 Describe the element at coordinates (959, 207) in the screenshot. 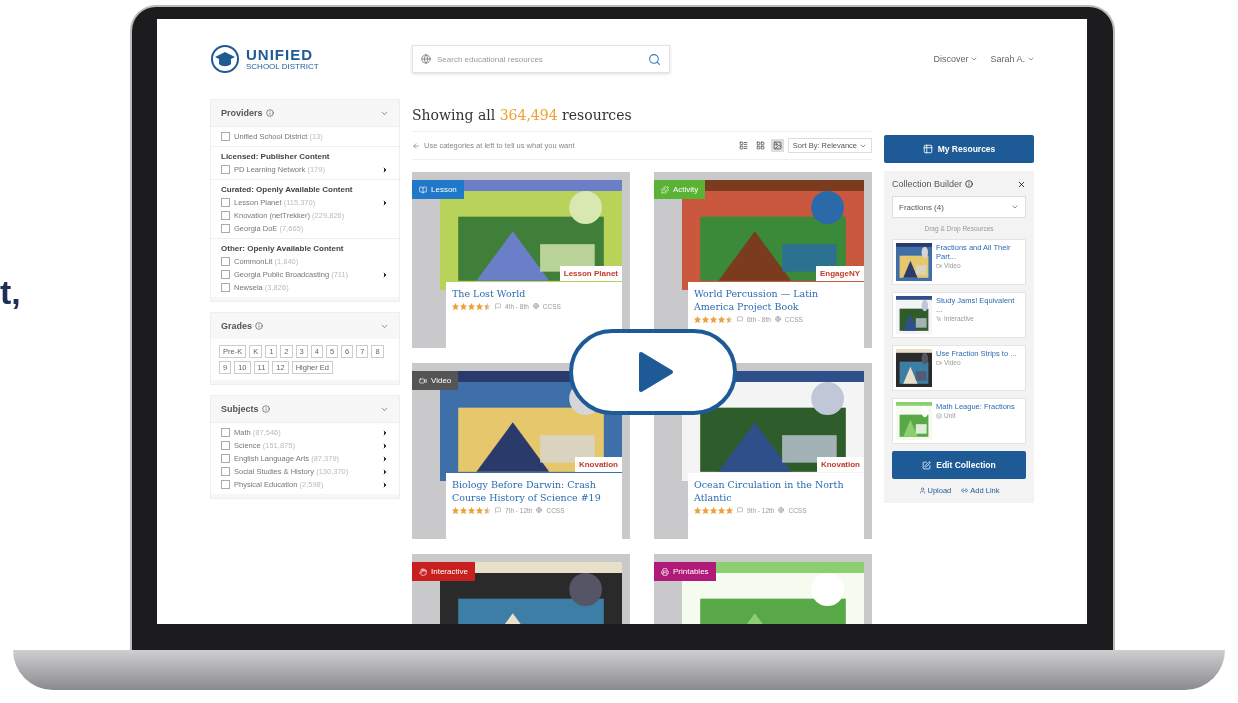

I see `collection-select: Fractions (4)` at that location.